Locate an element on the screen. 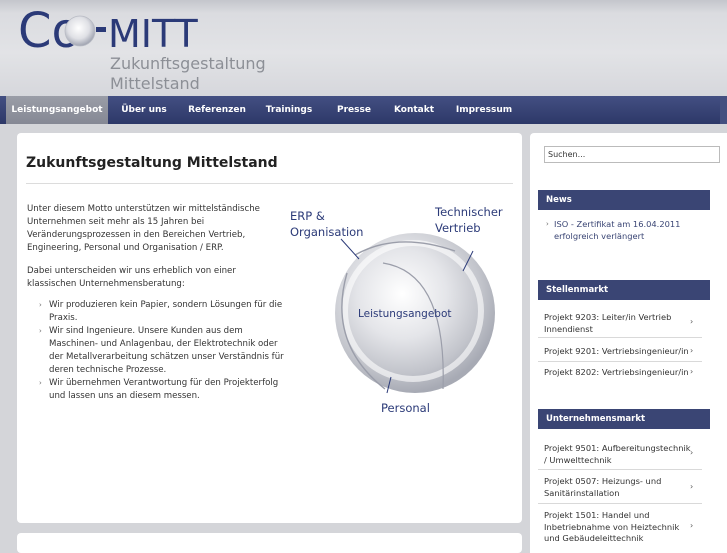 The height and width of the screenshot is (553, 727). nav-item-impressum: Impressum is located at coordinates (484, 110).